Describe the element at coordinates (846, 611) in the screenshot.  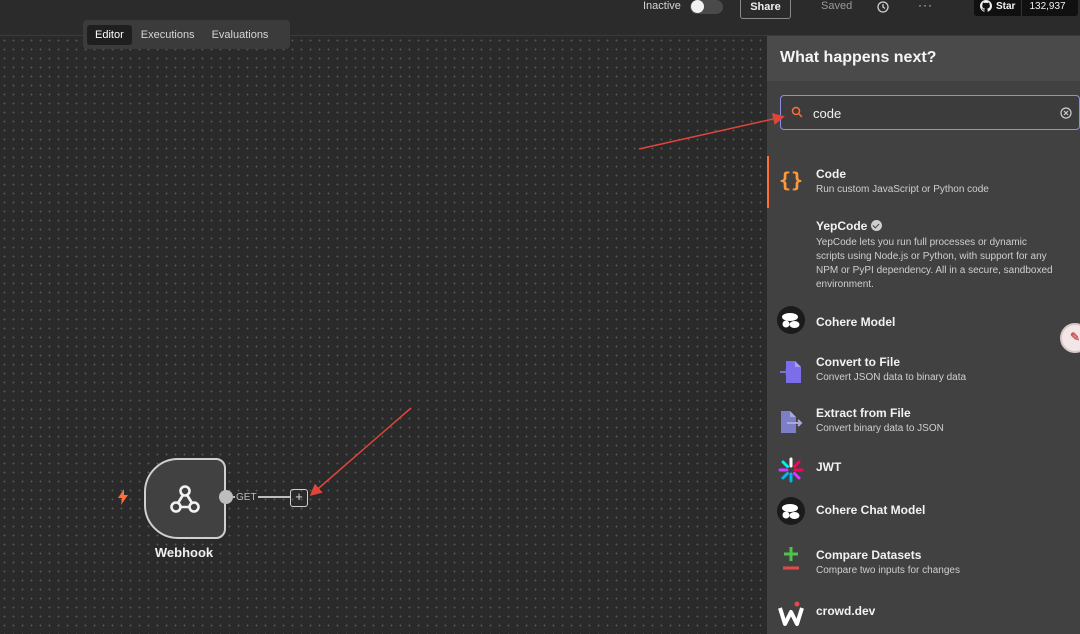
I see `item-title: crowd.dev` at that location.